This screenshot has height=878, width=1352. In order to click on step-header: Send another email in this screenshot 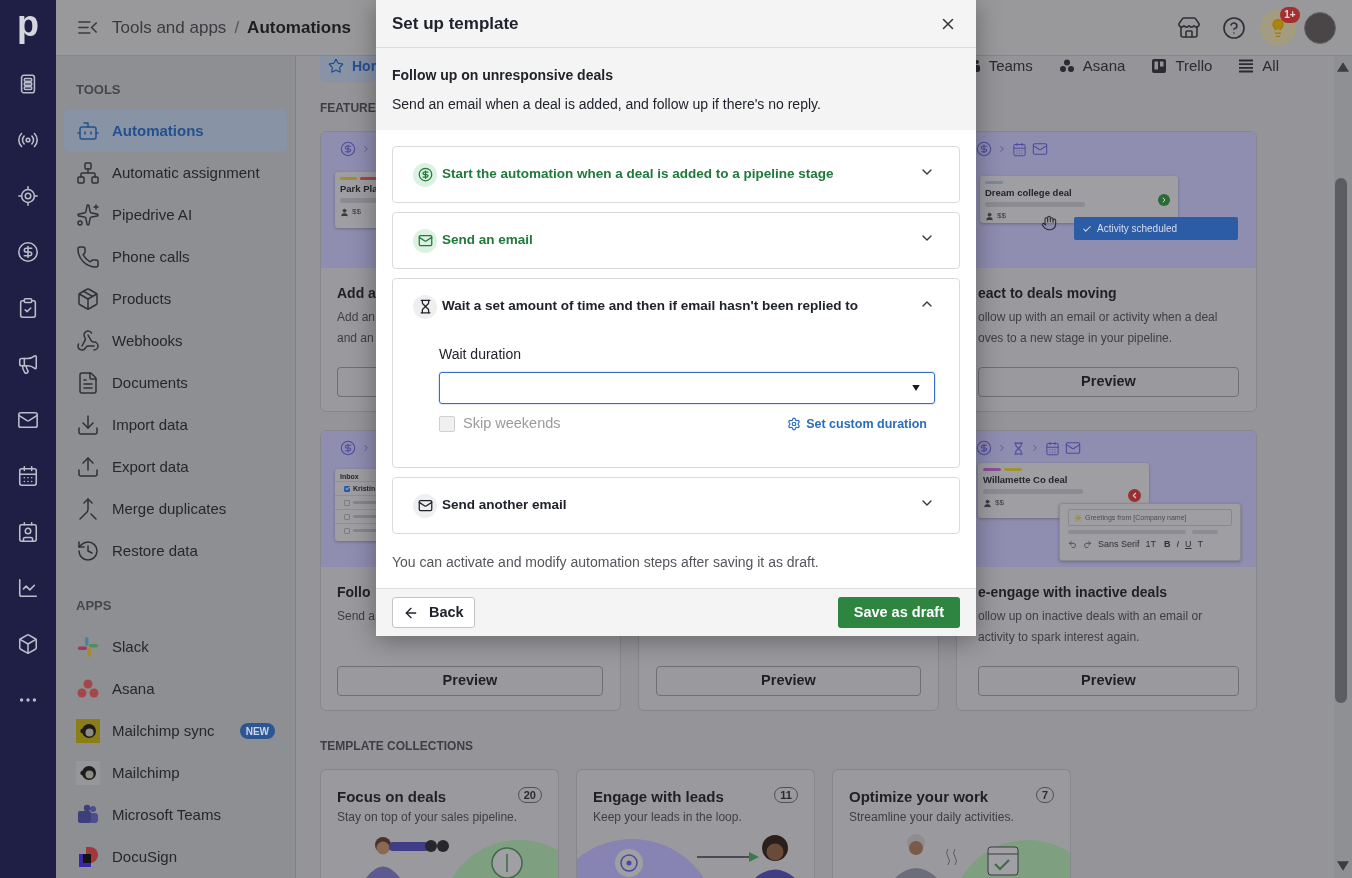, I will do `click(676, 505)`.